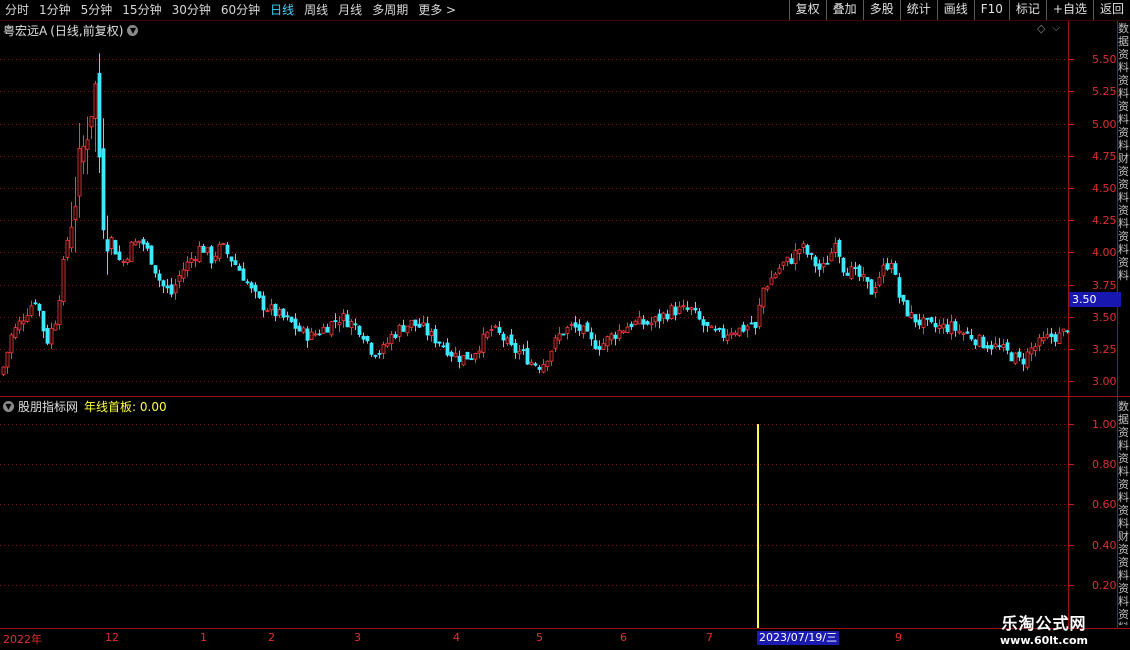  I want to click on tab-period-daily: 日线, so click(282, 10).